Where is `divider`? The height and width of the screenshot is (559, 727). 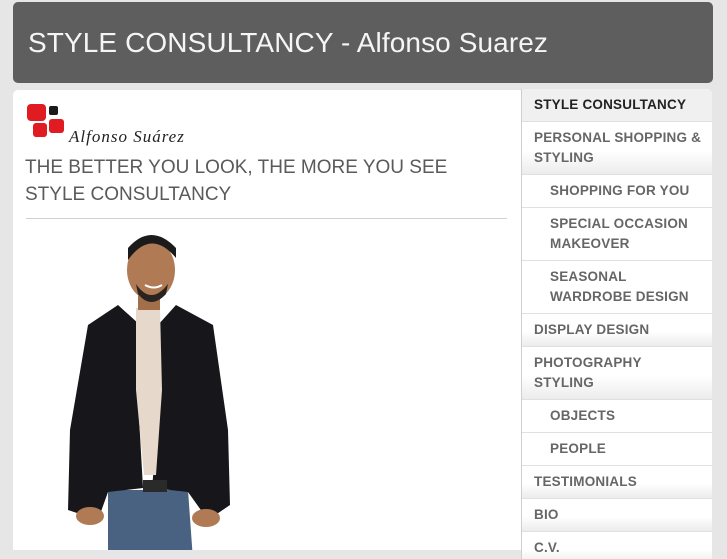
divider is located at coordinates (266, 218).